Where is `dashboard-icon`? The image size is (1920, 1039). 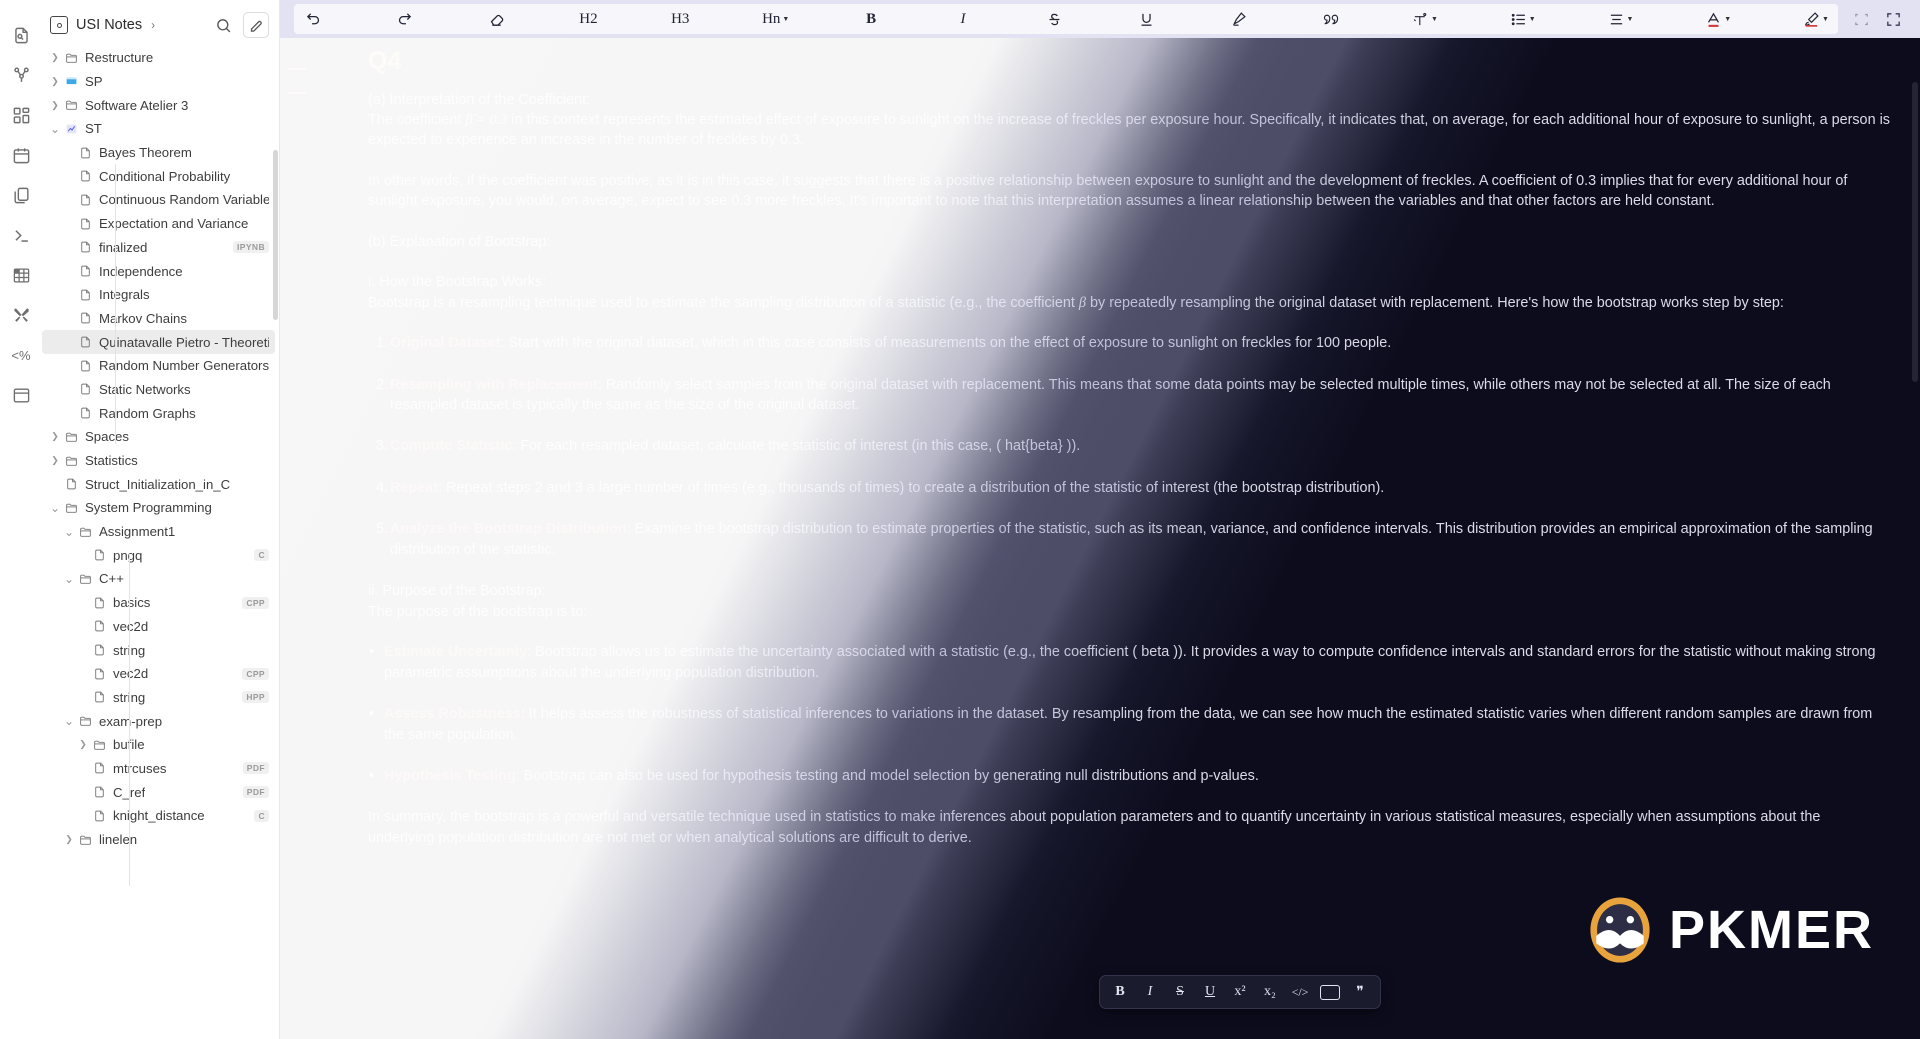
dashboard-icon is located at coordinates (21, 115).